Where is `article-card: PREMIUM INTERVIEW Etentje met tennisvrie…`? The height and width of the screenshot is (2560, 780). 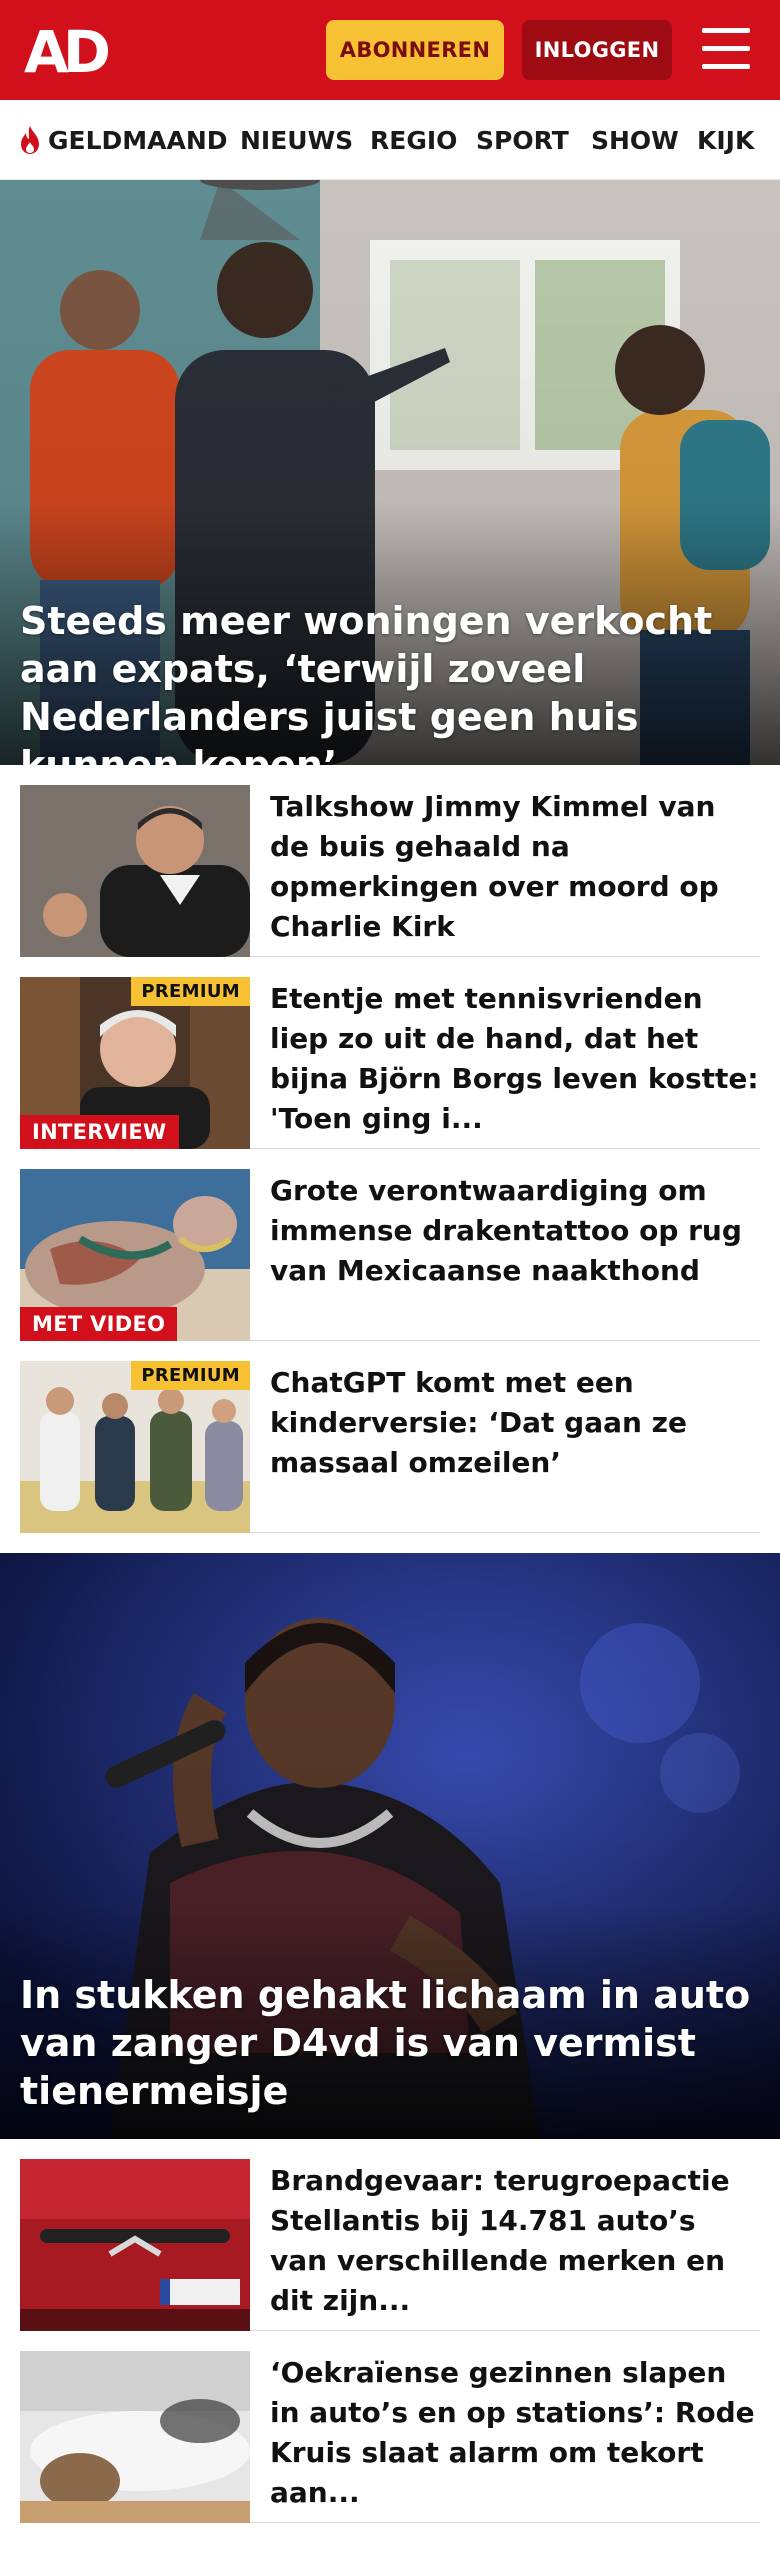 article-card: PREMIUM INTERVIEW Etentje met tennisvrie… is located at coordinates (390, 1053).